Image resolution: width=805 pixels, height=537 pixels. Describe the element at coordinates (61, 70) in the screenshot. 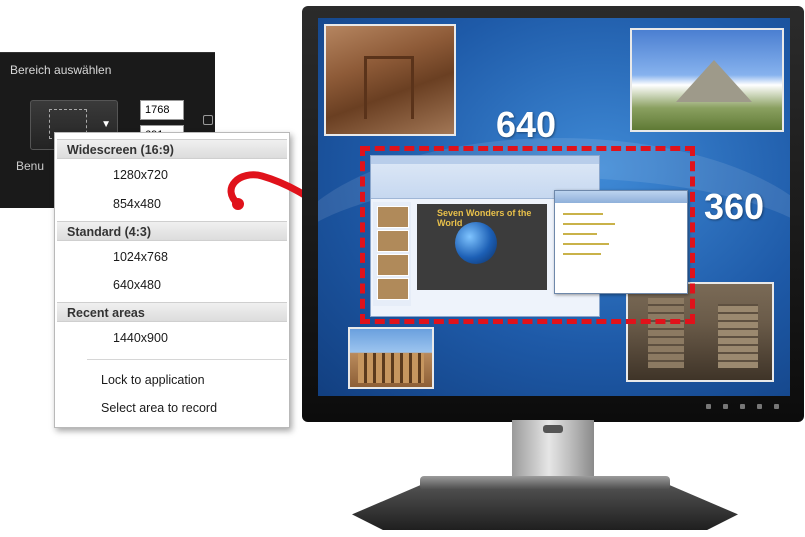

I see `panel-title: Bereich auswählen` at that location.